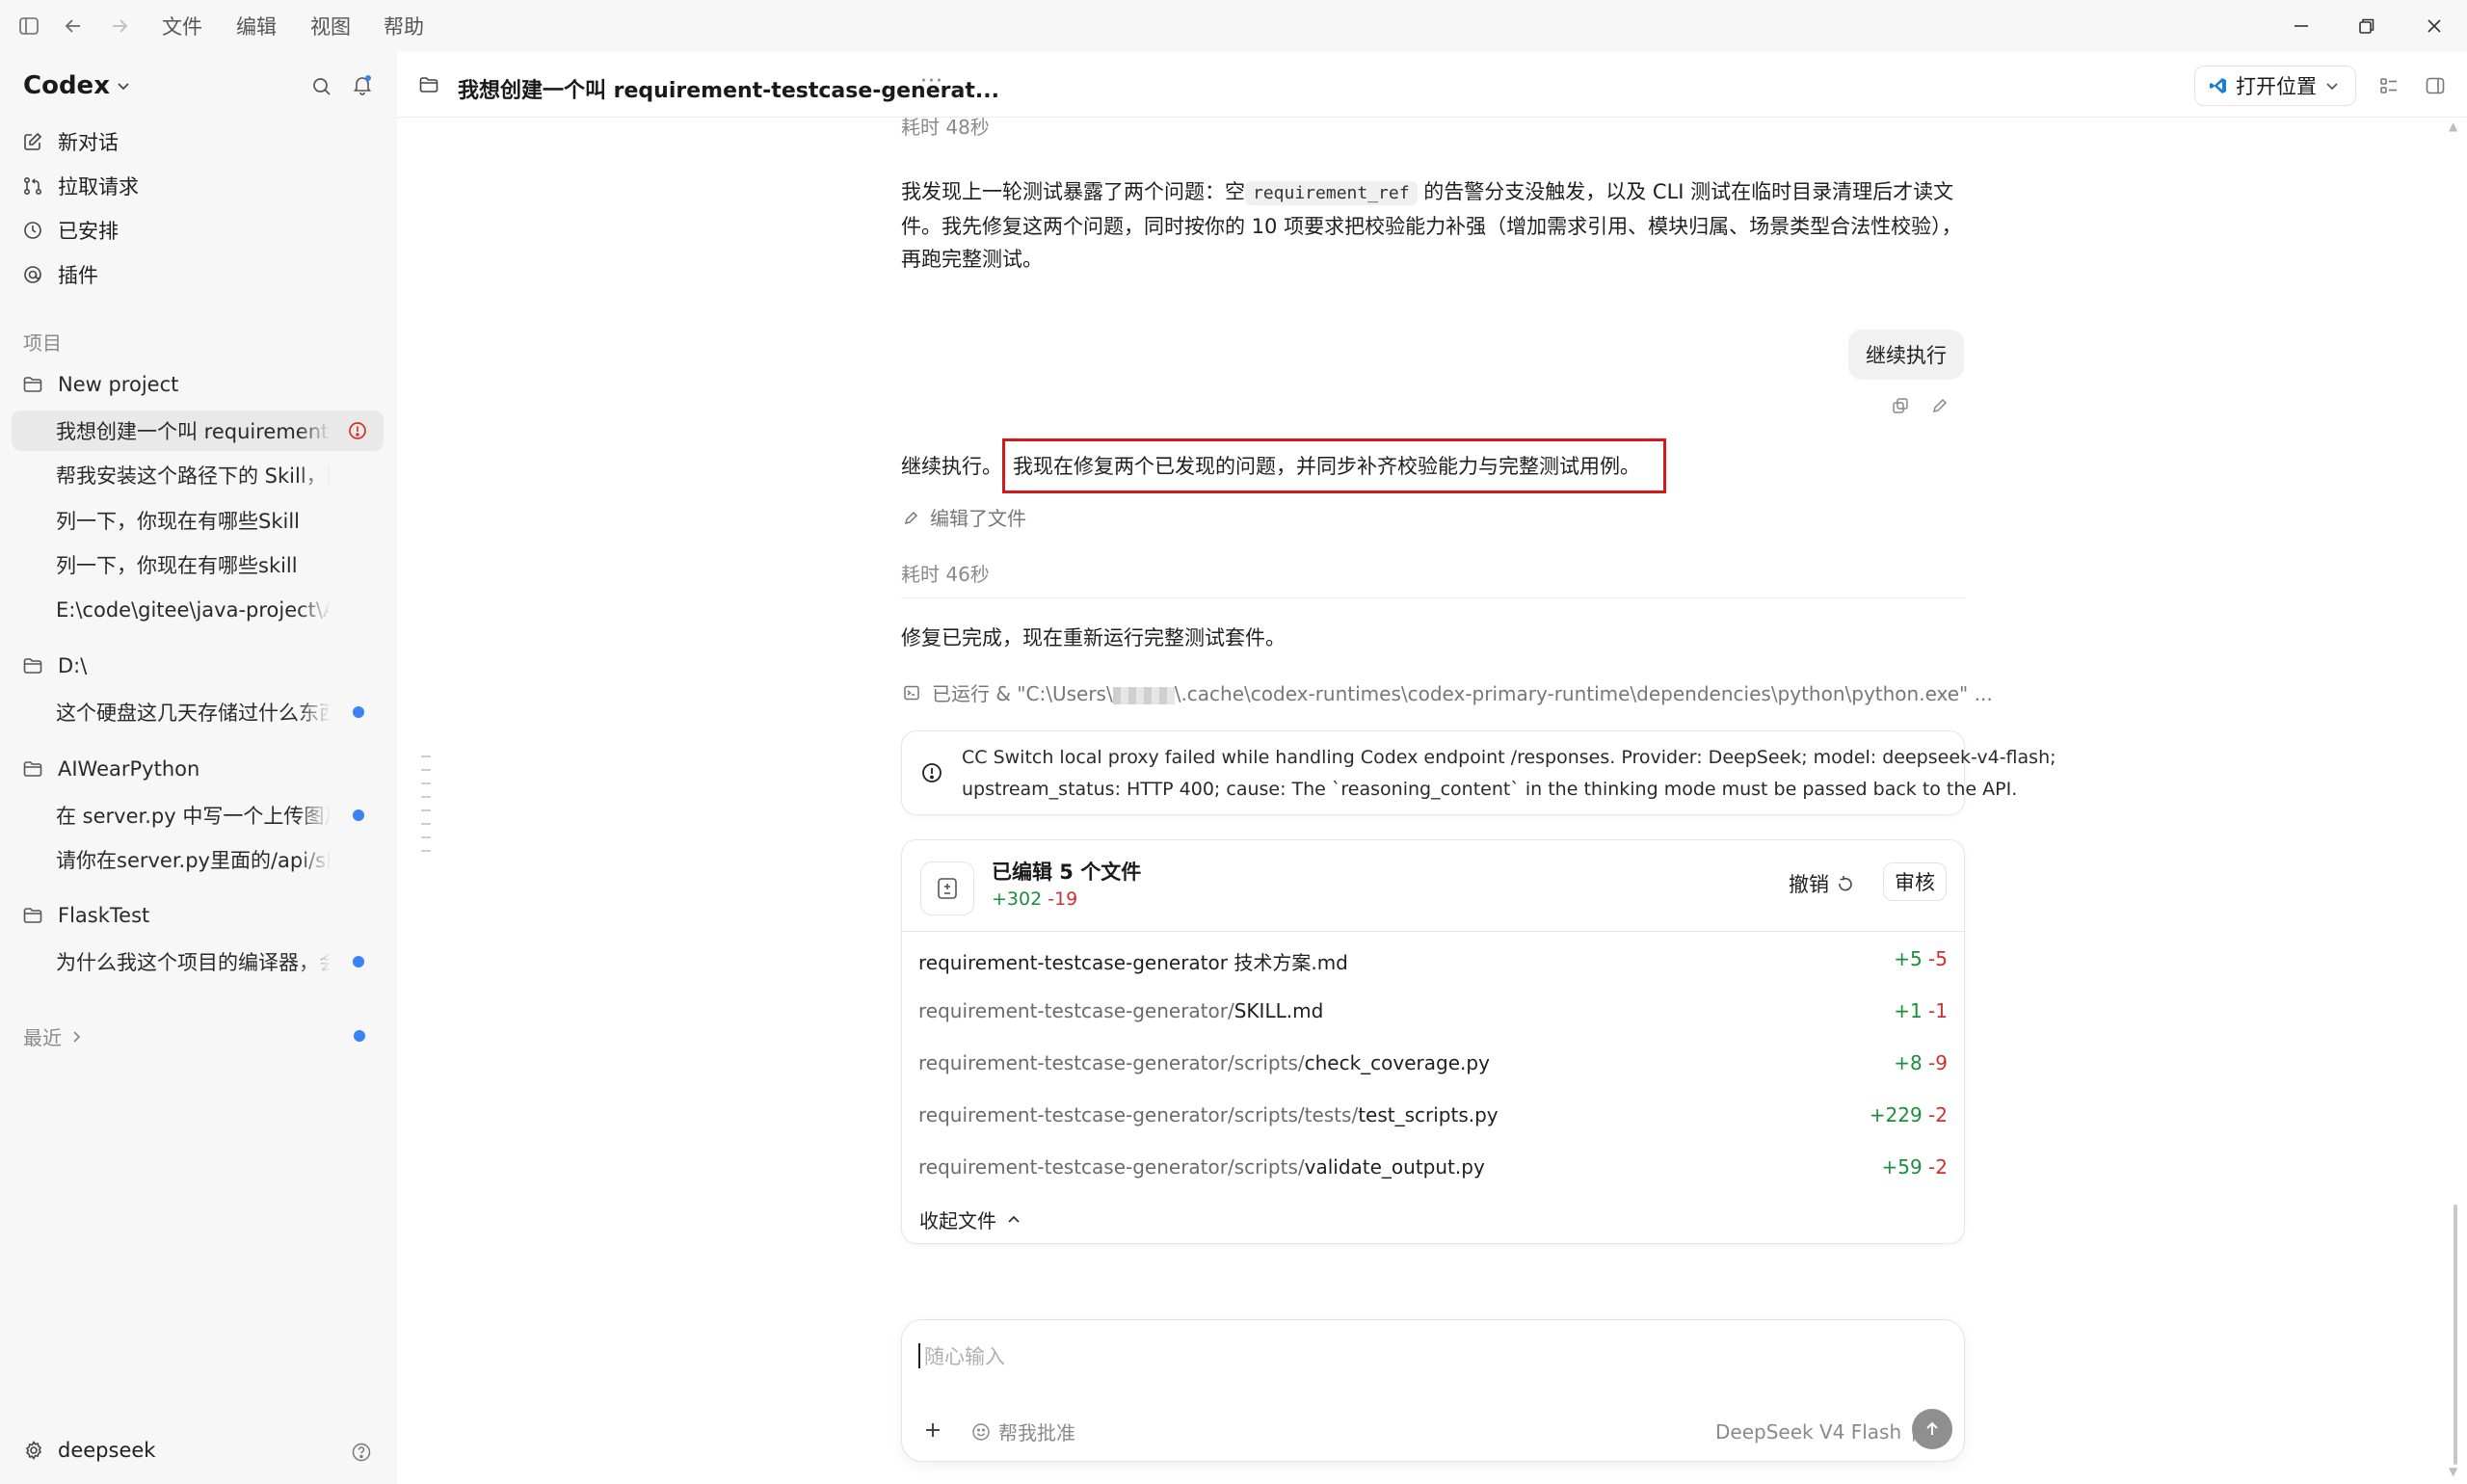  I want to click on back-arrow-icon, so click(73, 26).